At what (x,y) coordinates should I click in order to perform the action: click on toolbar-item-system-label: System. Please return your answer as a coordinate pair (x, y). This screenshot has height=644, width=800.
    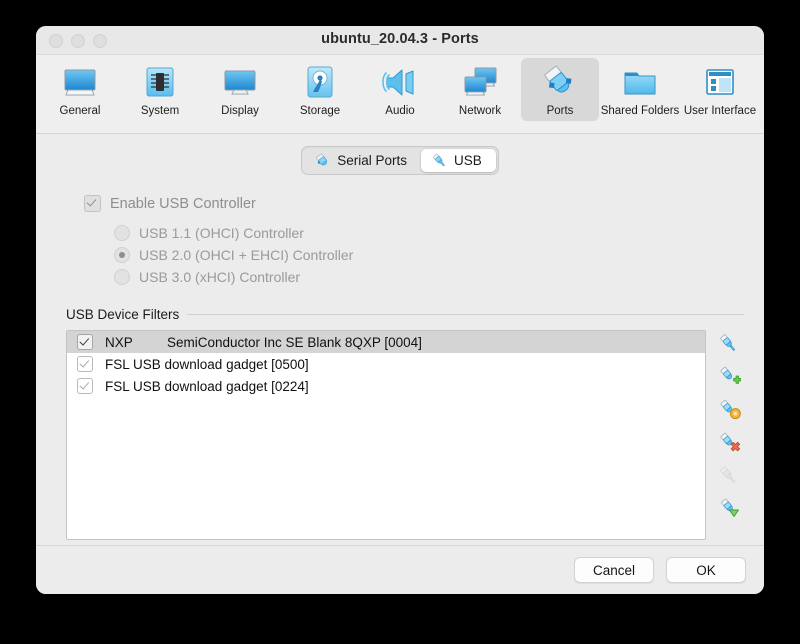
    Looking at the image, I should click on (160, 111).